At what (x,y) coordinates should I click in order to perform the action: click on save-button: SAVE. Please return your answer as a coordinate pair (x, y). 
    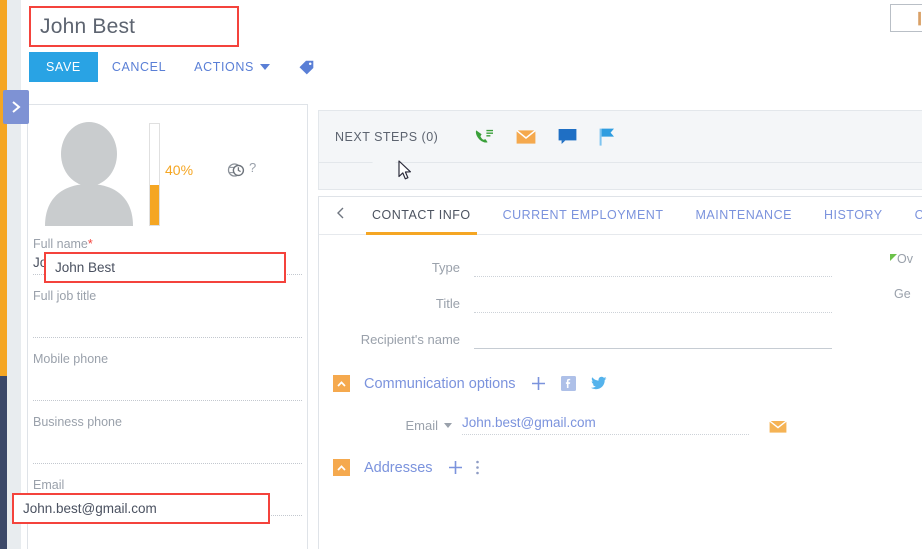
    Looking at the image, I should click on (63, 67).